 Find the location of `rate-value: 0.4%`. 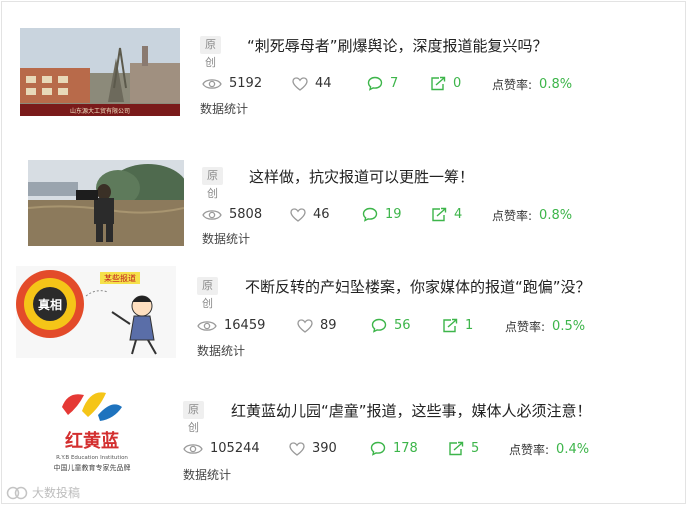

rate-value: 0.4% is located at coordinates (573, 449).